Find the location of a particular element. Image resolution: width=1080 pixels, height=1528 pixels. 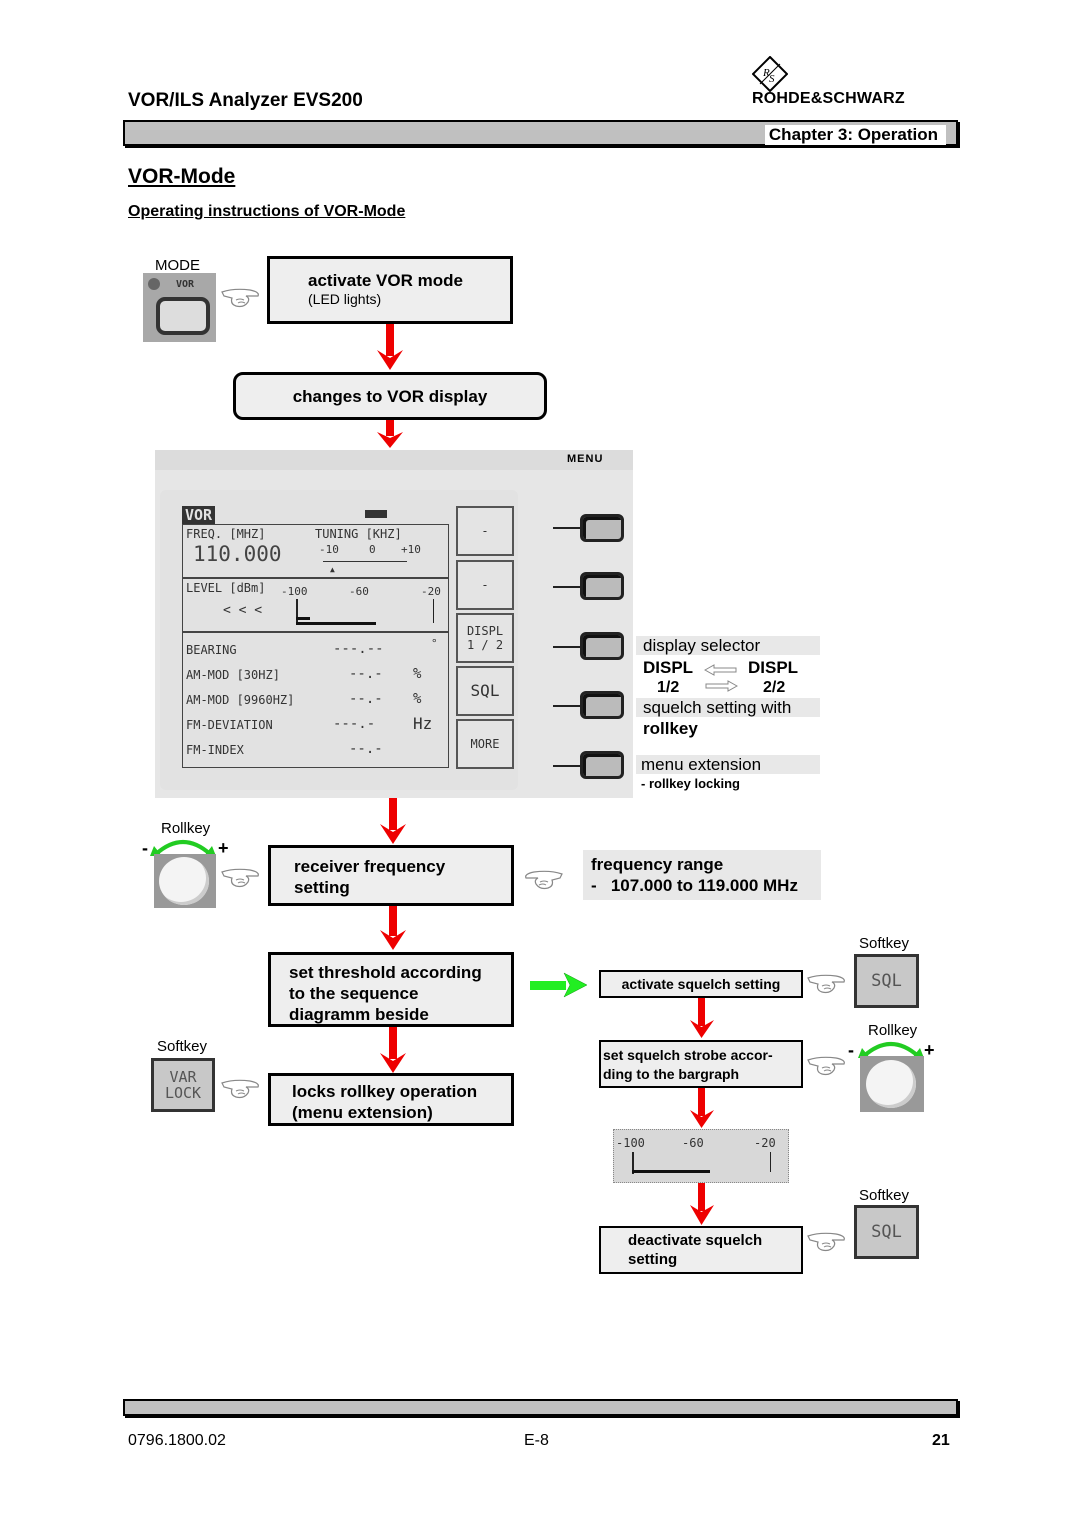

displ-left-label: DISPL is located at coordinates (668, 667).